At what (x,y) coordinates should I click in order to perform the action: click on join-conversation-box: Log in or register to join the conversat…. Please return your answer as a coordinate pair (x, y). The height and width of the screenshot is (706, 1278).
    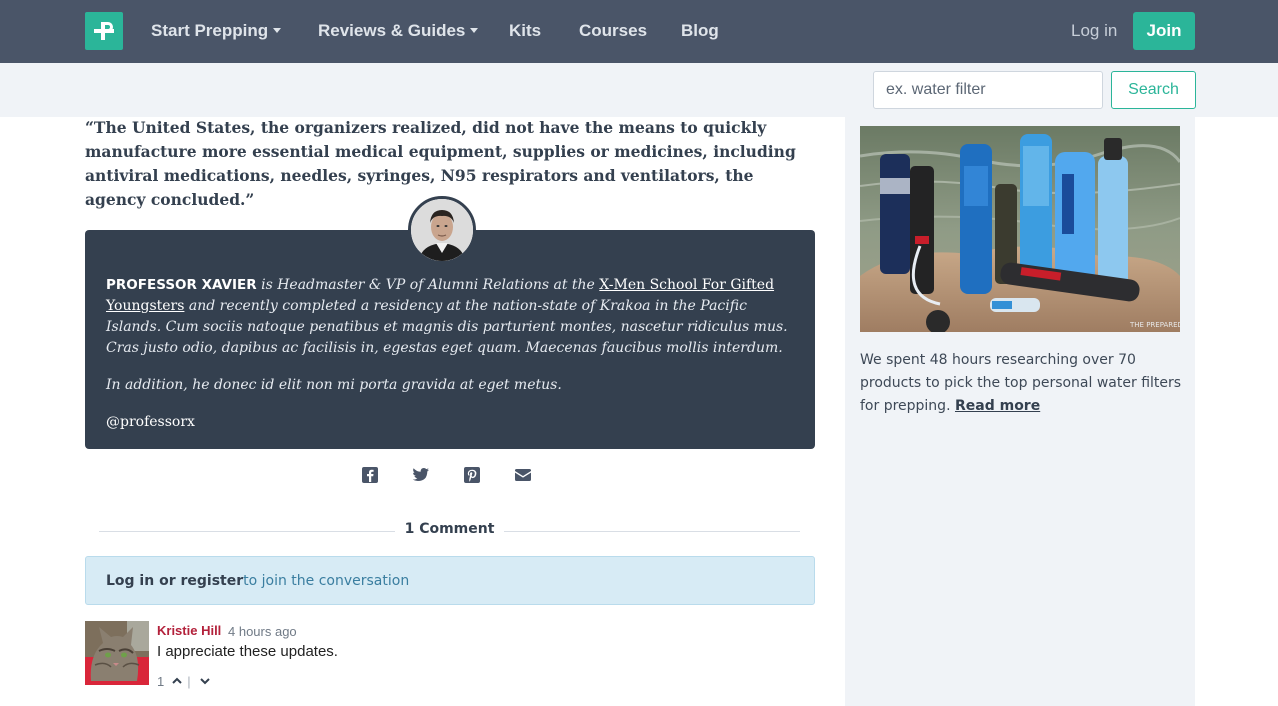
    Looking at the image, I should click on (450, 580).